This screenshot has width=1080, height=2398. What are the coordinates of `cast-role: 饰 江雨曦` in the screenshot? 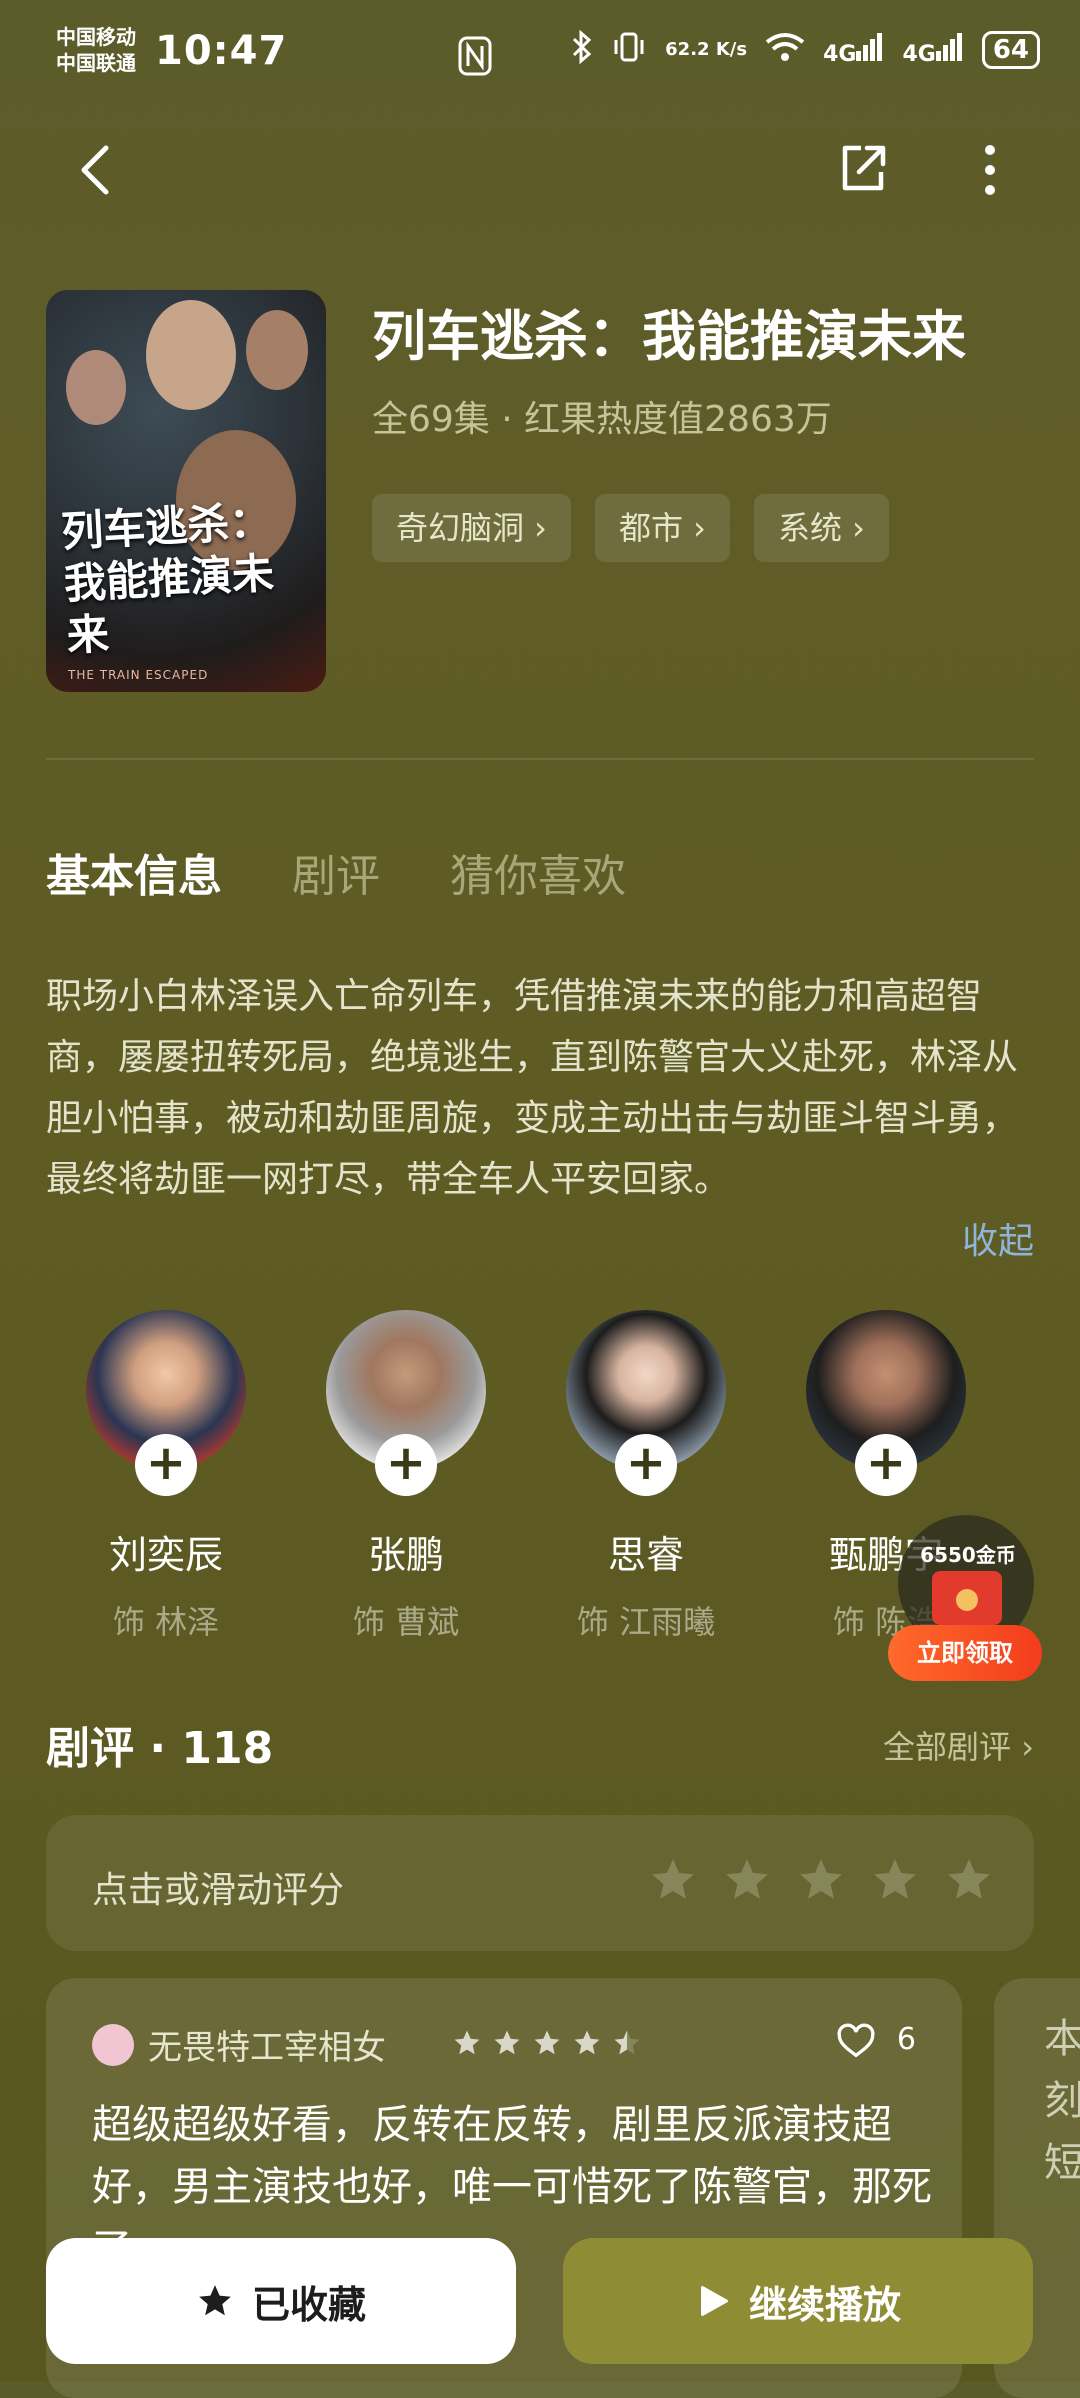 It's located at (646, 1622).